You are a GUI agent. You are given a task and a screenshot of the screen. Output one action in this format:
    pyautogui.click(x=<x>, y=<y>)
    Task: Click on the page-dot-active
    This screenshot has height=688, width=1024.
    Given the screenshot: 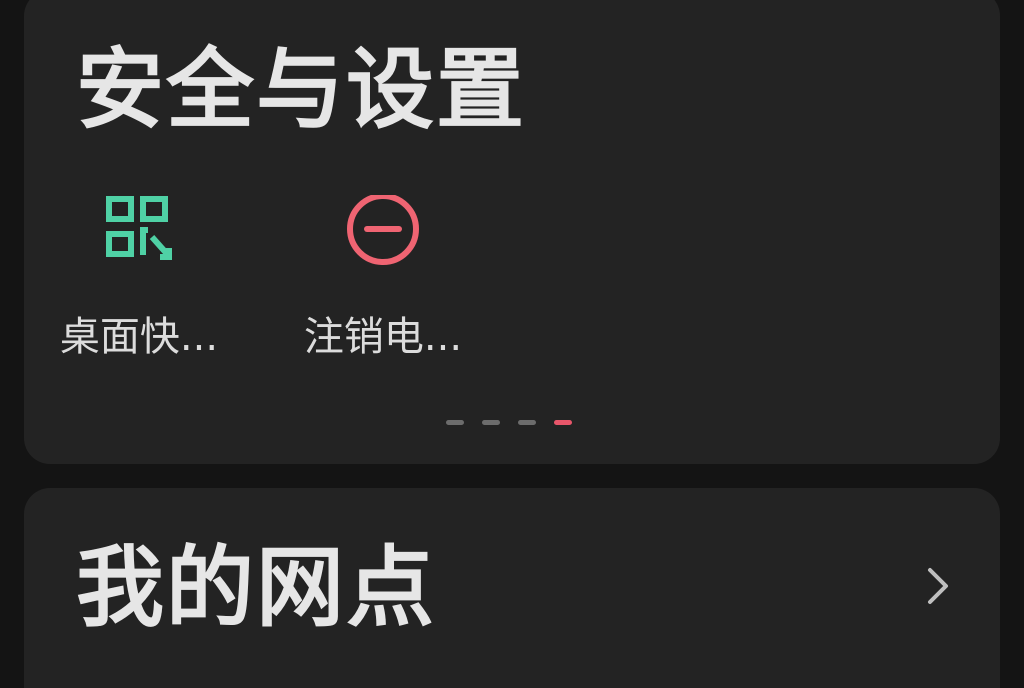 What is the action you would take?
    pyautogui.click(x=563, y=422)
    